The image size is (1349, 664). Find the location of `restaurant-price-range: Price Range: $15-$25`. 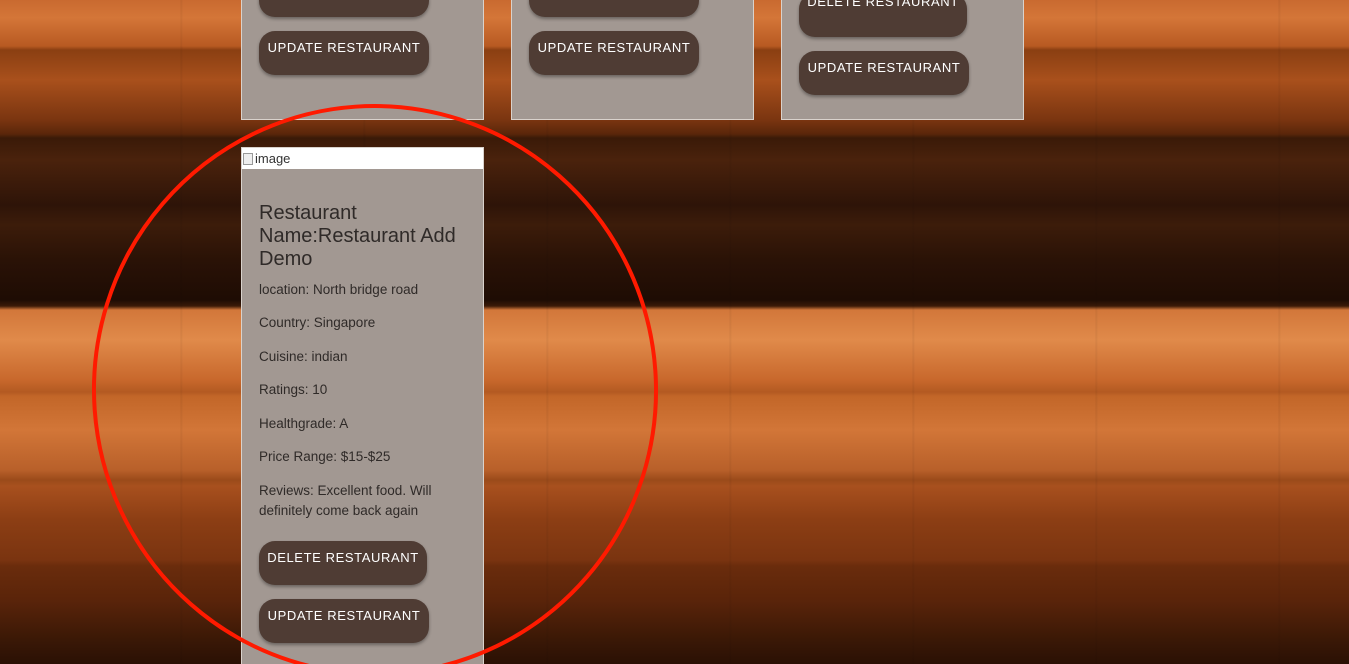

restaurant-price-range: Price Range: $15-$25 is located at coordinates (325, 456).